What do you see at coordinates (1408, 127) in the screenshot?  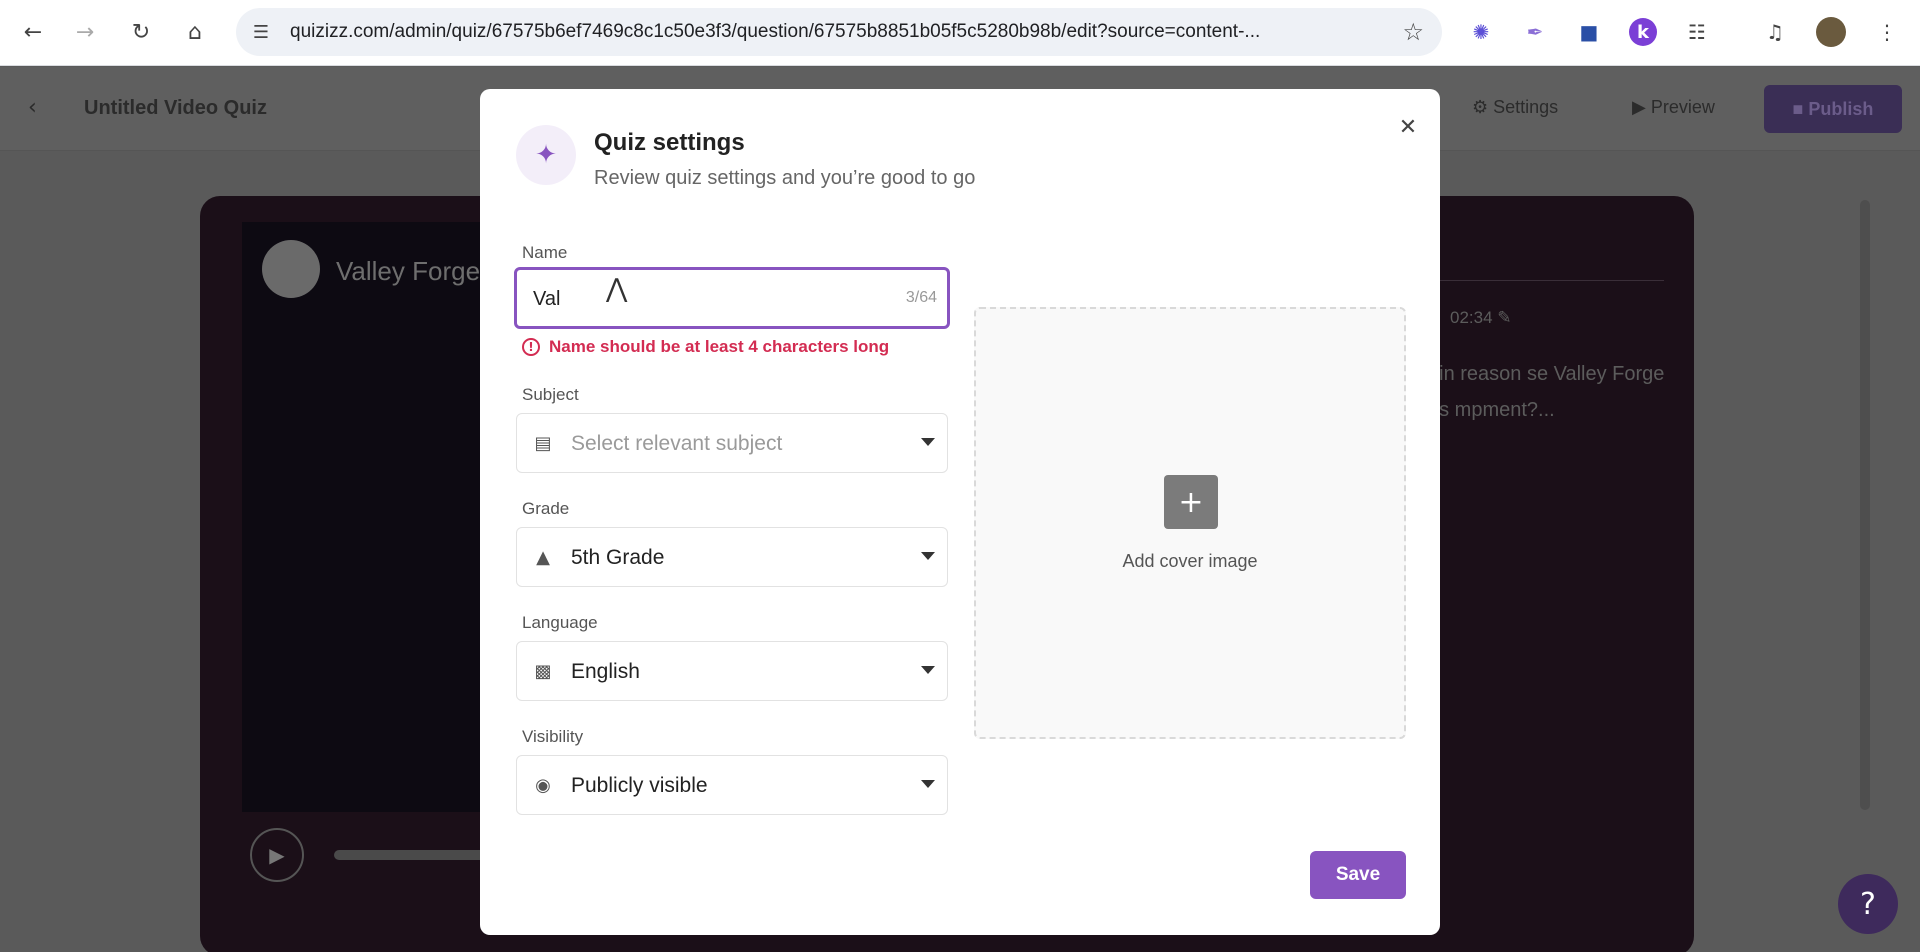 I see `close-icon: ✕` at bounding box center [1408, 127].